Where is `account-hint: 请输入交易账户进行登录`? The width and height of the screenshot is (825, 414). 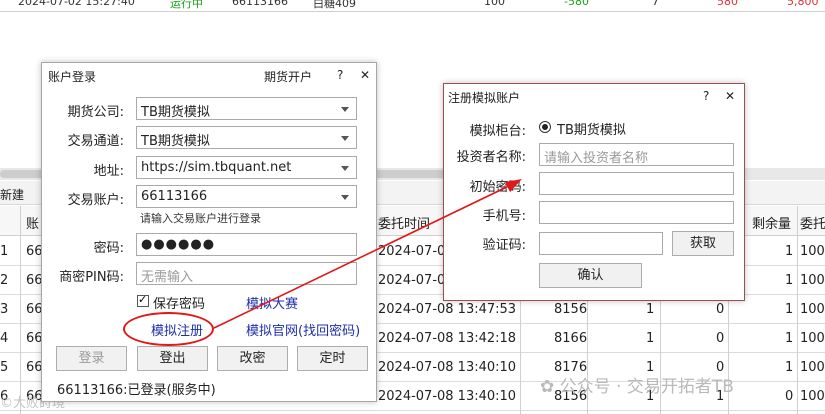
account-hint: 请输入交易账户进行登录 is located at coordinates (200, 218).